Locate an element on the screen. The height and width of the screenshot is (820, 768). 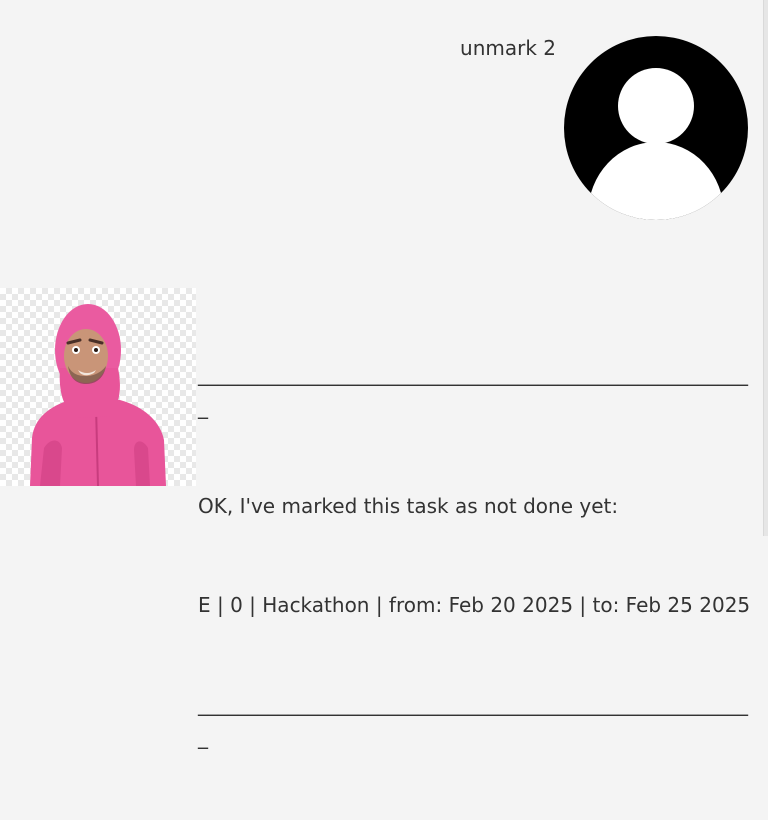
user-message-text: unmark 2 is located at coordinates (508, 48).